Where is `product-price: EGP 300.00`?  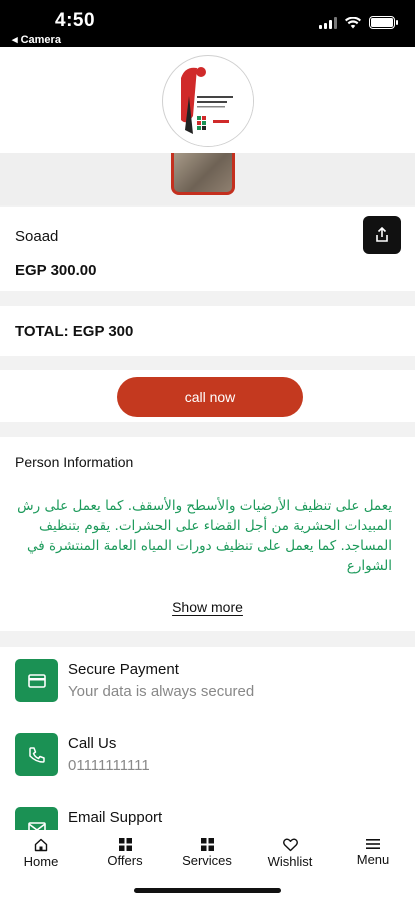 product-price: EGP 300.00 is located at coordinates (56, 270).